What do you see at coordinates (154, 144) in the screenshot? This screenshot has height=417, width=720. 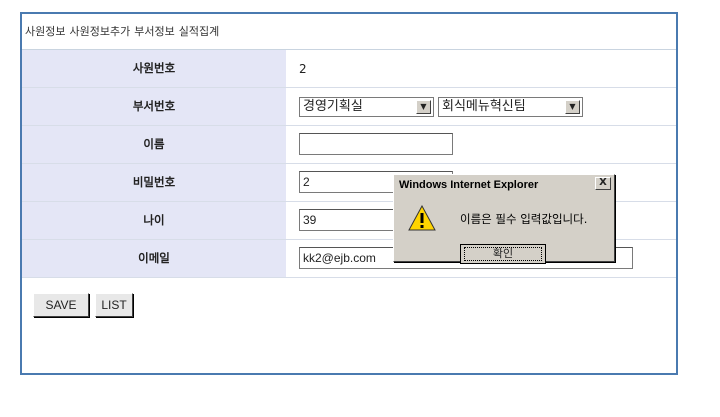 I see `name-label: 이름` at bounding box center [154, 144].